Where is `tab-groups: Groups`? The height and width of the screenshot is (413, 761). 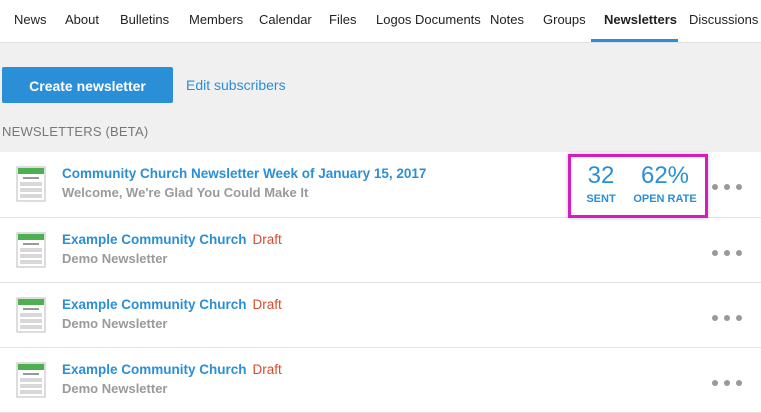 tab-groups: Groups is located at coordinates (564, 21).